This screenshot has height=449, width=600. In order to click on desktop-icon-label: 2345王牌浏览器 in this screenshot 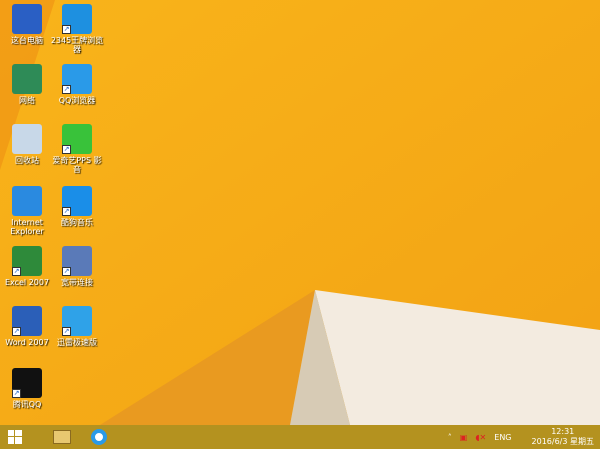, I will do `click(77, 45)`.